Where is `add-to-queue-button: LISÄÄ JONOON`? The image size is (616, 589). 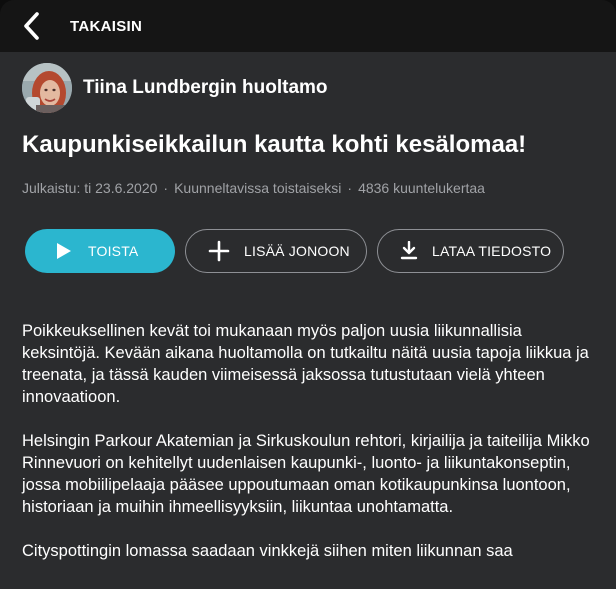 add-to-queue-button: LISÄÄ JONOON is located at coordinates (276, 251).